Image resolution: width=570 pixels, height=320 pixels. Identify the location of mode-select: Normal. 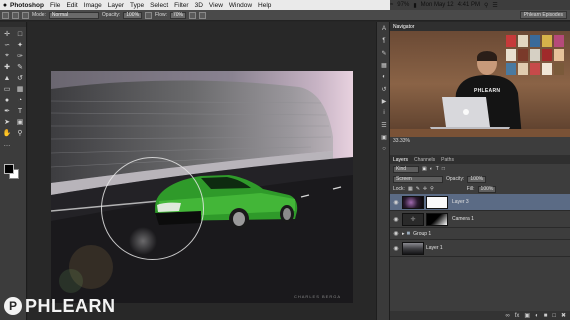
(73, 15).